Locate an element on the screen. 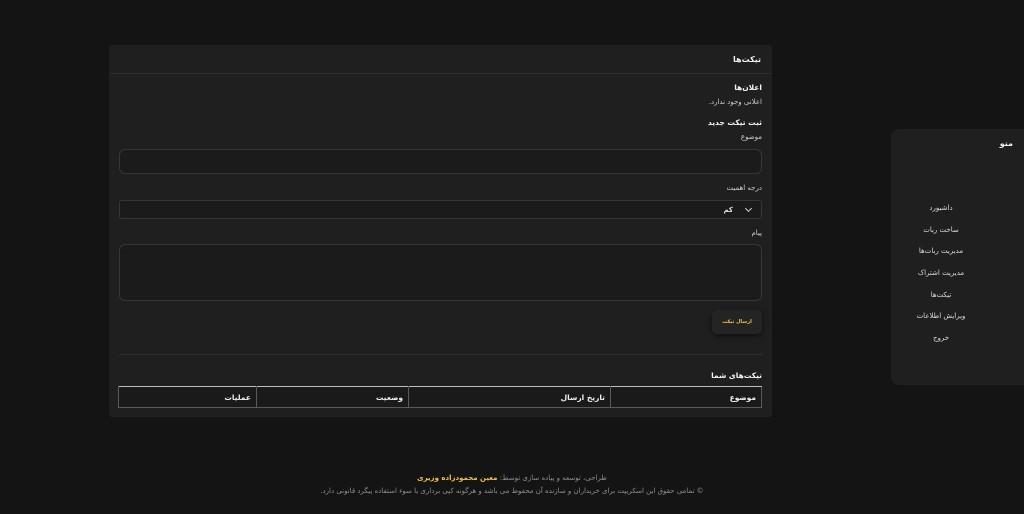 This screenshot has width=1024, height=514. announcements-empty-text: اعلانی وجود ندارد. is located at coordinates (735, 102).